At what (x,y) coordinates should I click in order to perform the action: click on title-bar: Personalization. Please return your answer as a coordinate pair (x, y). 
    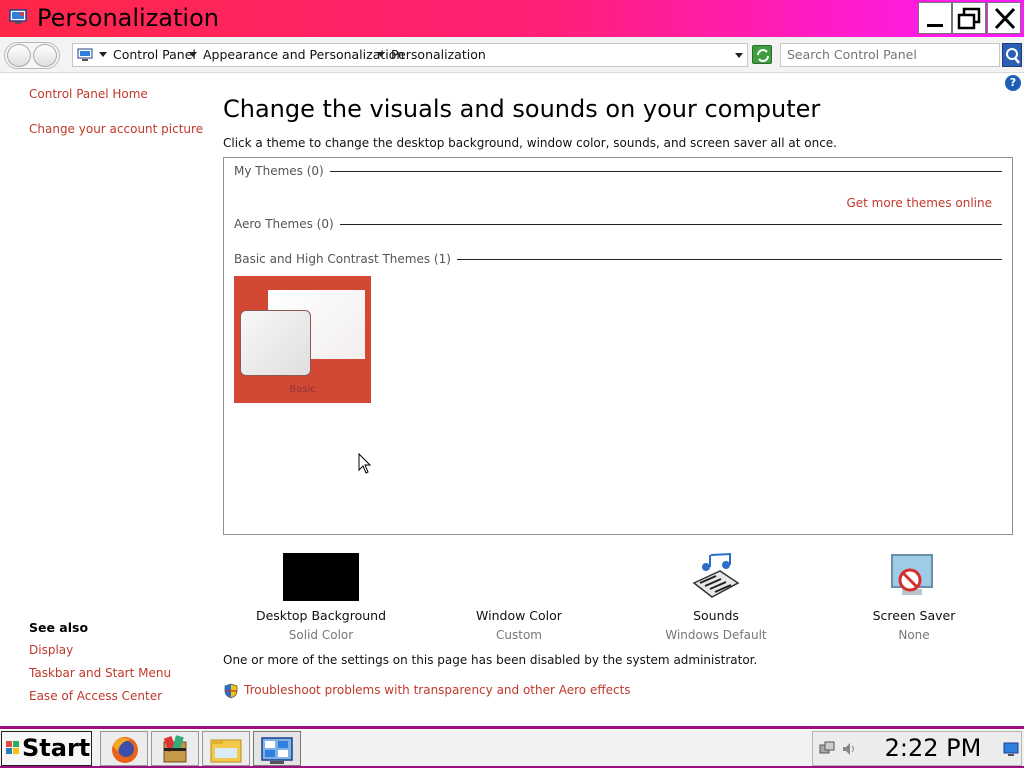
    Looking at the image, I should click on (512, 18).